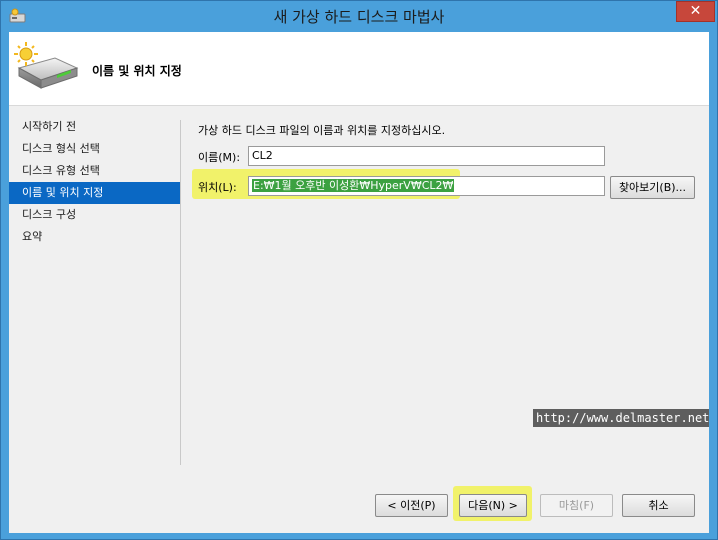  What do you see at coordinates (411, 505) in the screenshot?
I see `previous-button: < 이전(P)` at bounding box center [411, 505].